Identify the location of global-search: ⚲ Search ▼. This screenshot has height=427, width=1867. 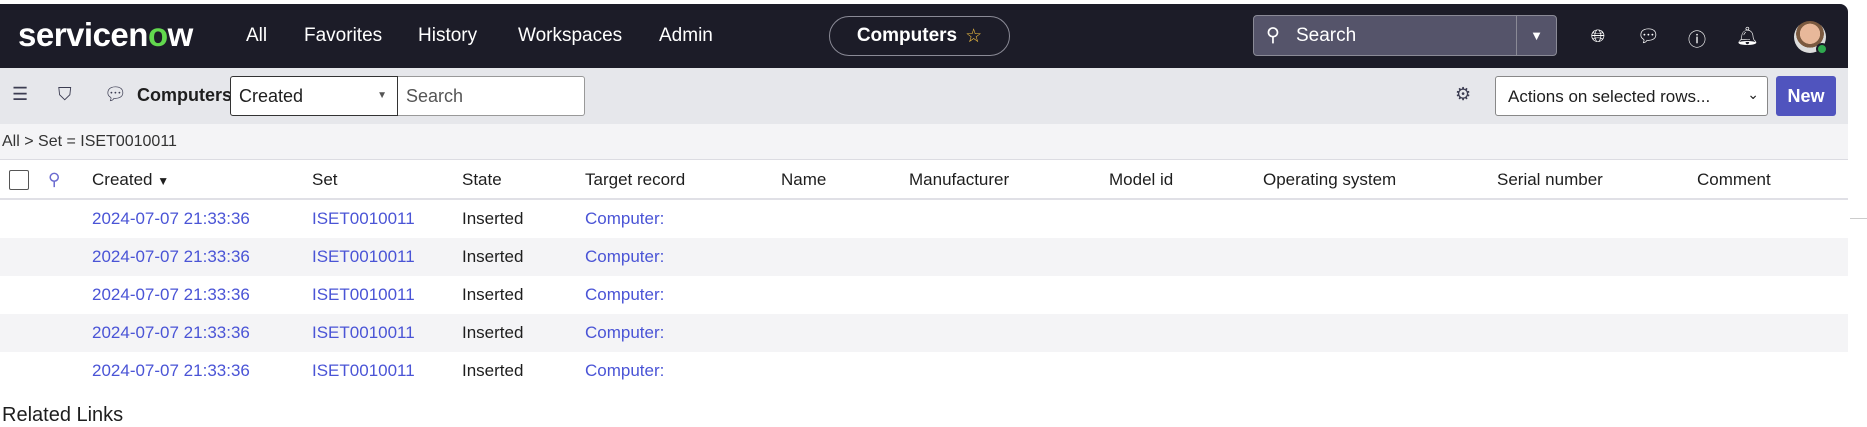
(1405, 35).